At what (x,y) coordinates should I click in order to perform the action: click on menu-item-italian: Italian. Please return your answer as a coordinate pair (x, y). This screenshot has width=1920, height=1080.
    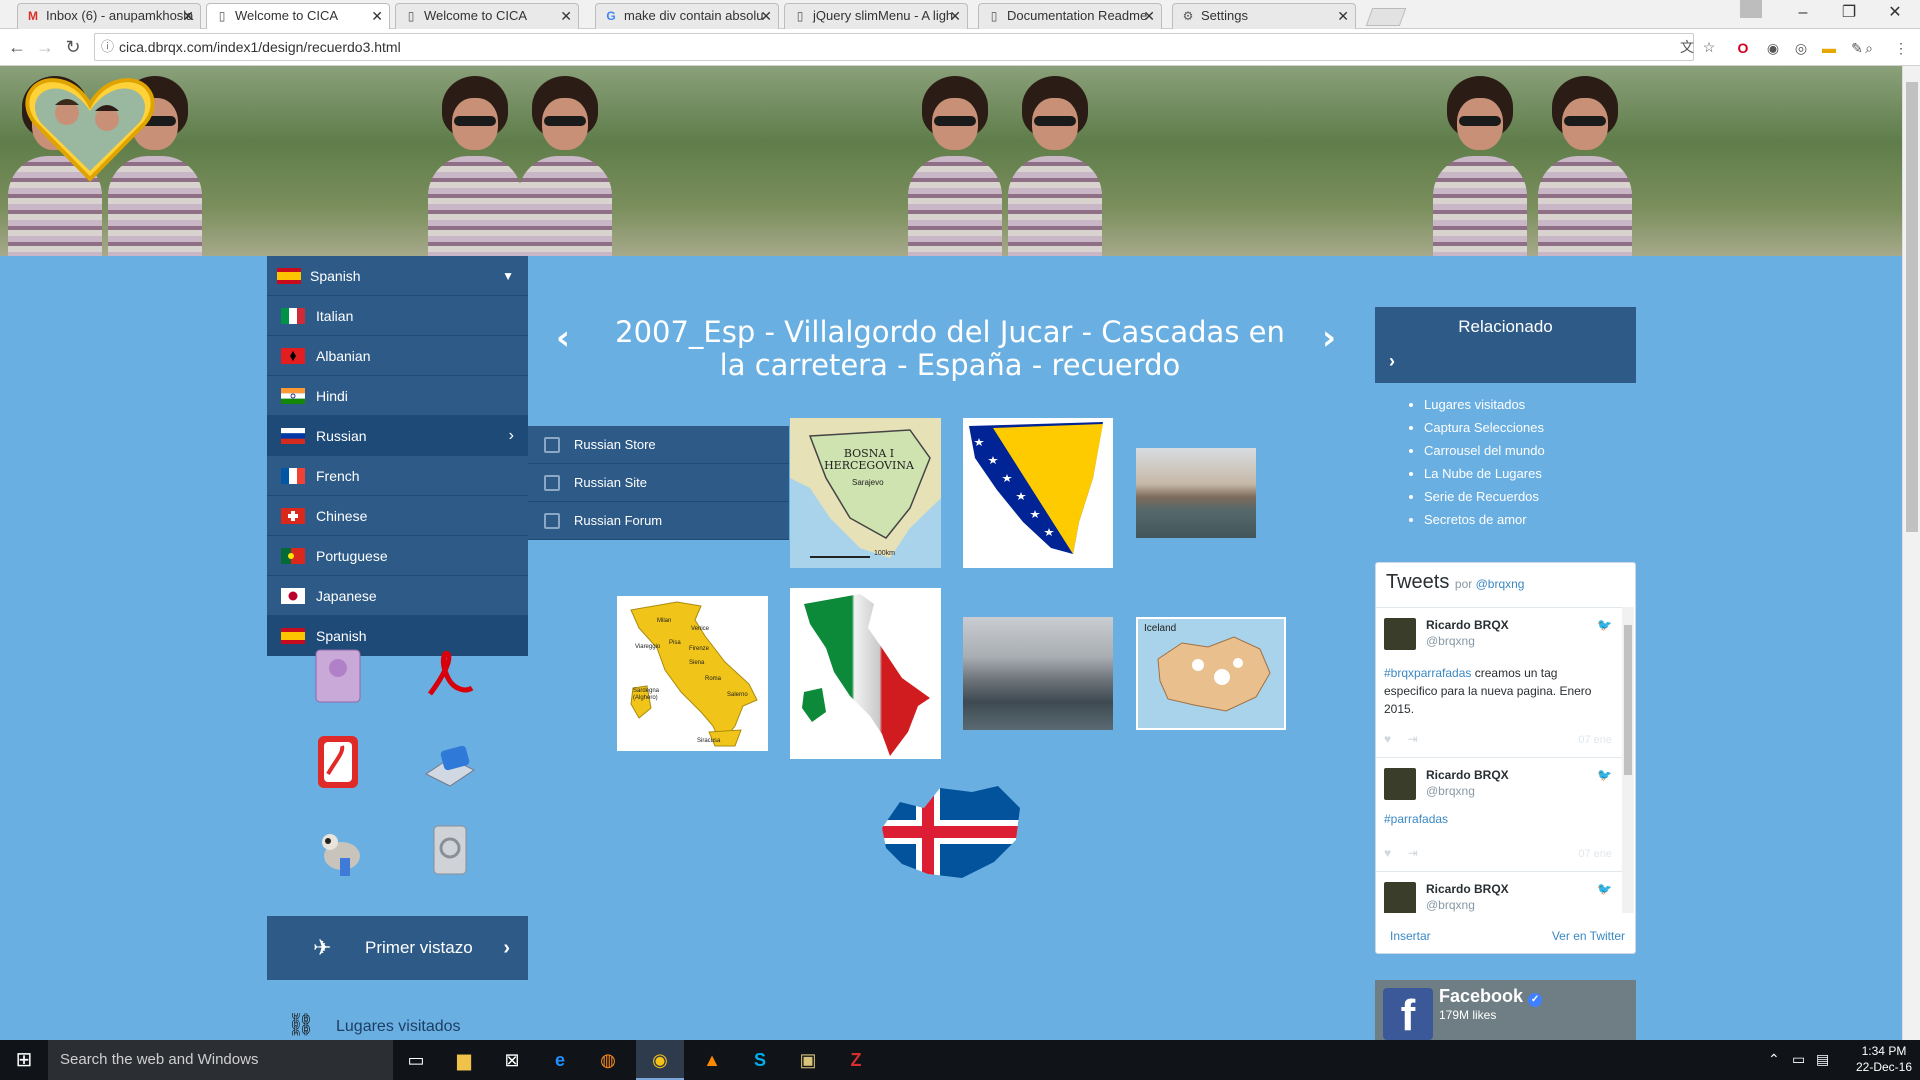
    Looking at the image, I should click on (397, 316).